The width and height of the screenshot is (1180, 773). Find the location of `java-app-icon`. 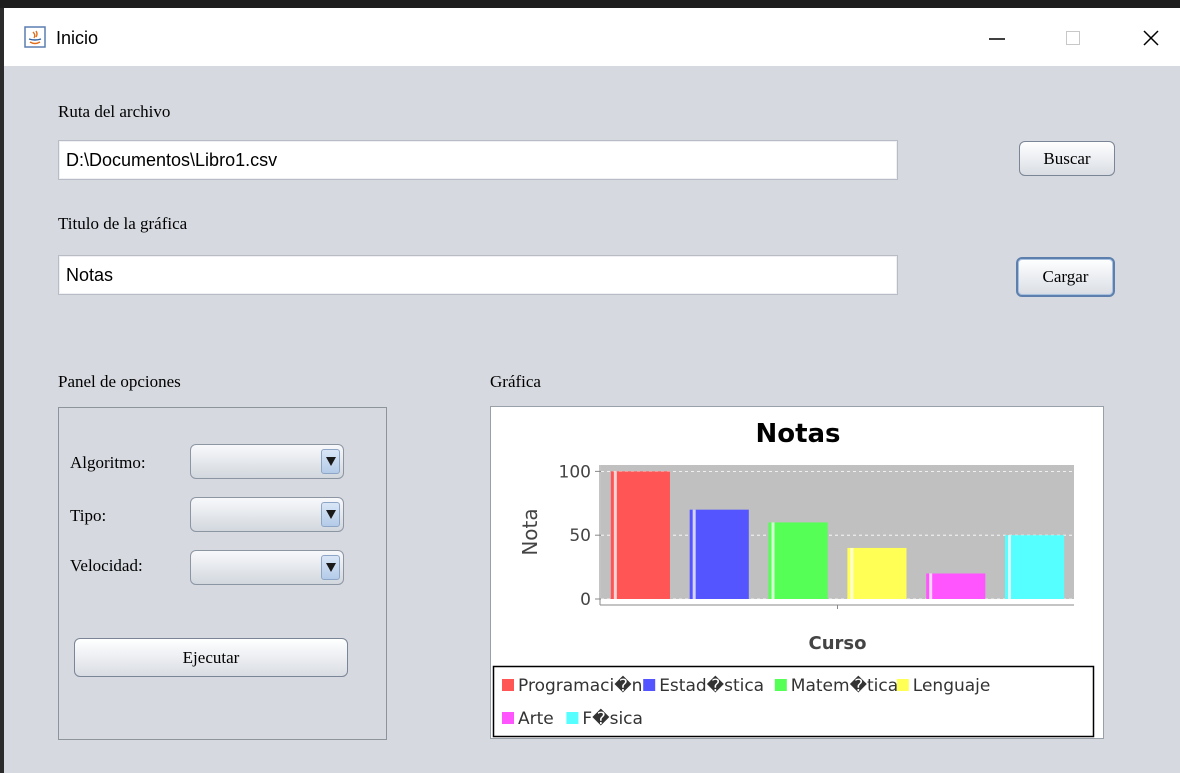

java-app-icon is located at coordinates (35, 37).